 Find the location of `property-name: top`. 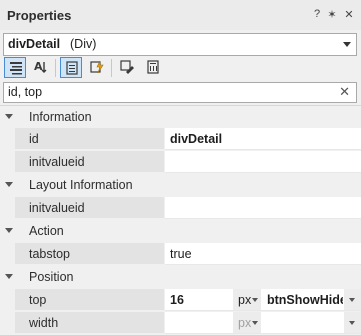

property-name: top is located at coordinates (89, 300).